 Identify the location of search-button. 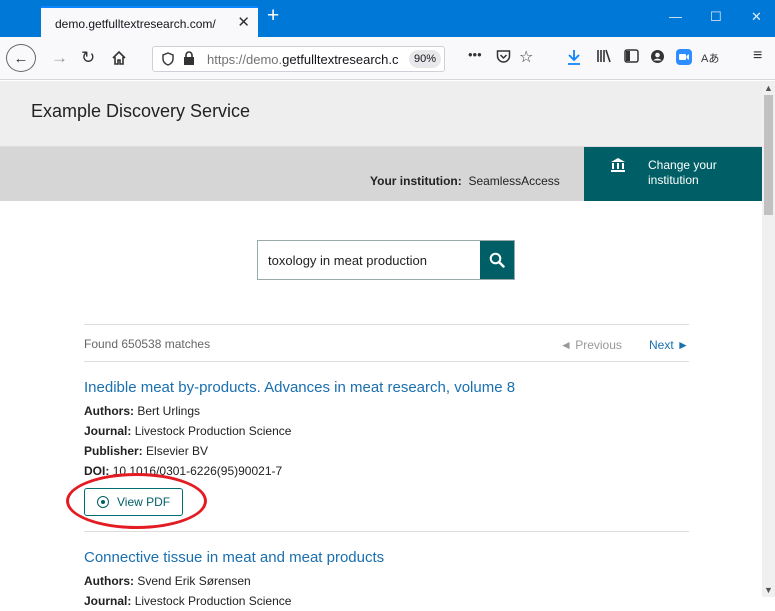
(497, 260).